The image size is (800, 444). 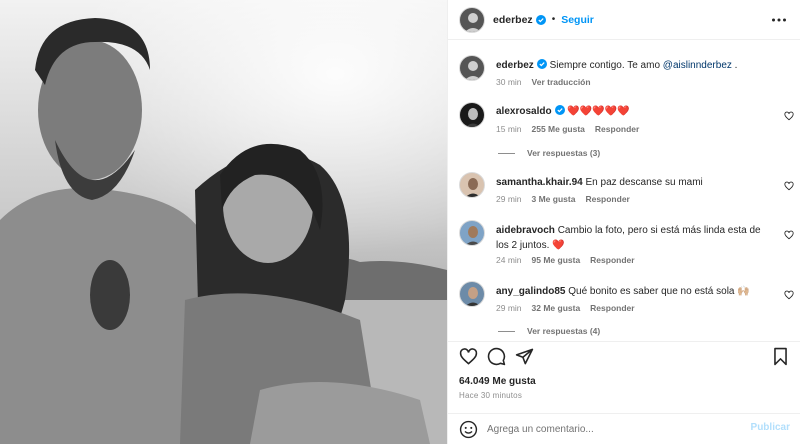 I want to click on view-replies-label: Ver respuestas (3), so click(x=564, y=153).